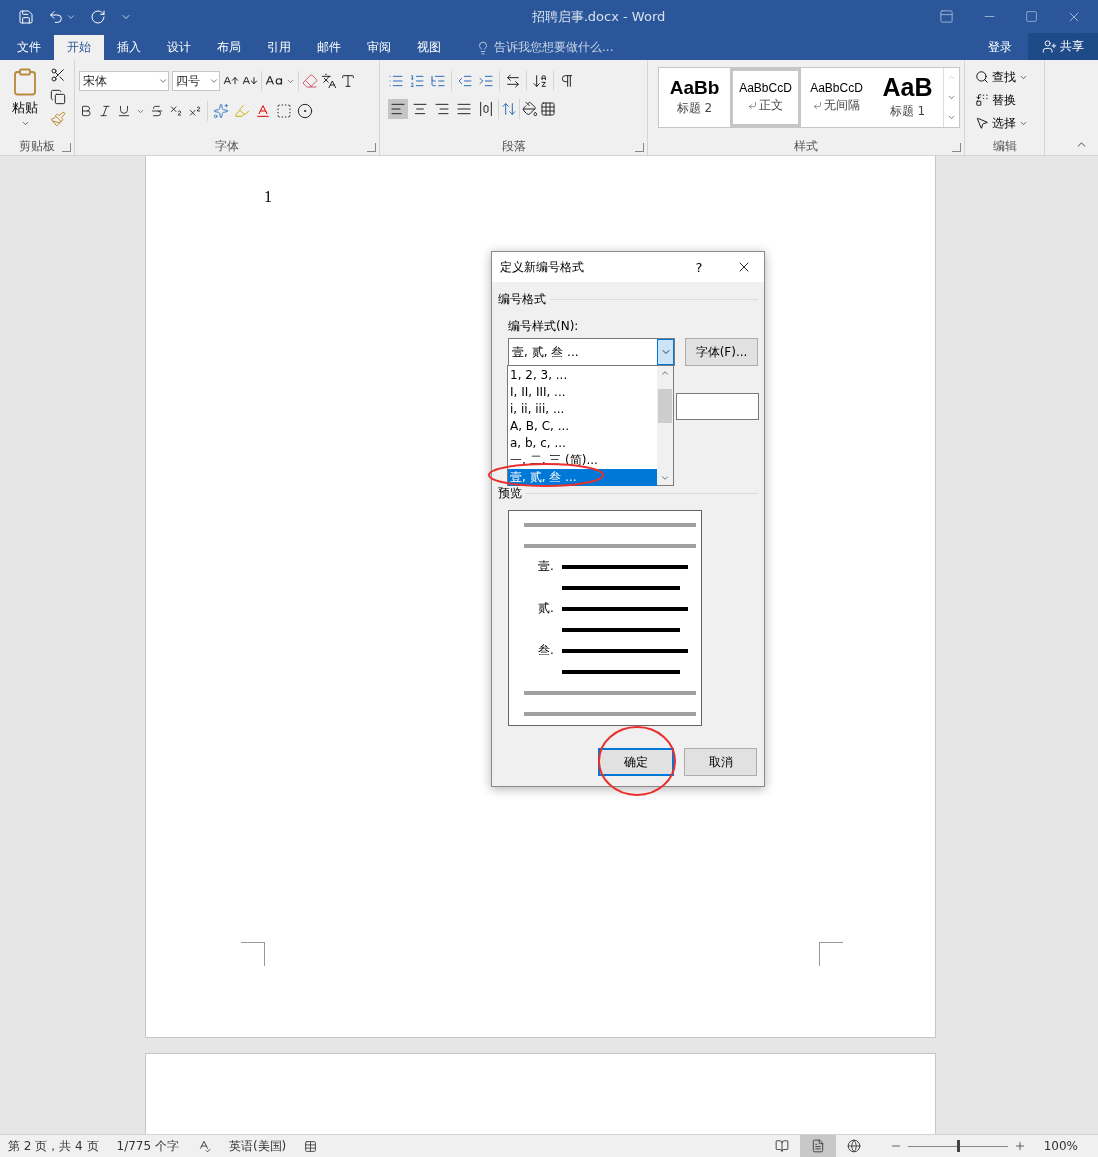  I want to click on scrollbar, so click(665, 425).